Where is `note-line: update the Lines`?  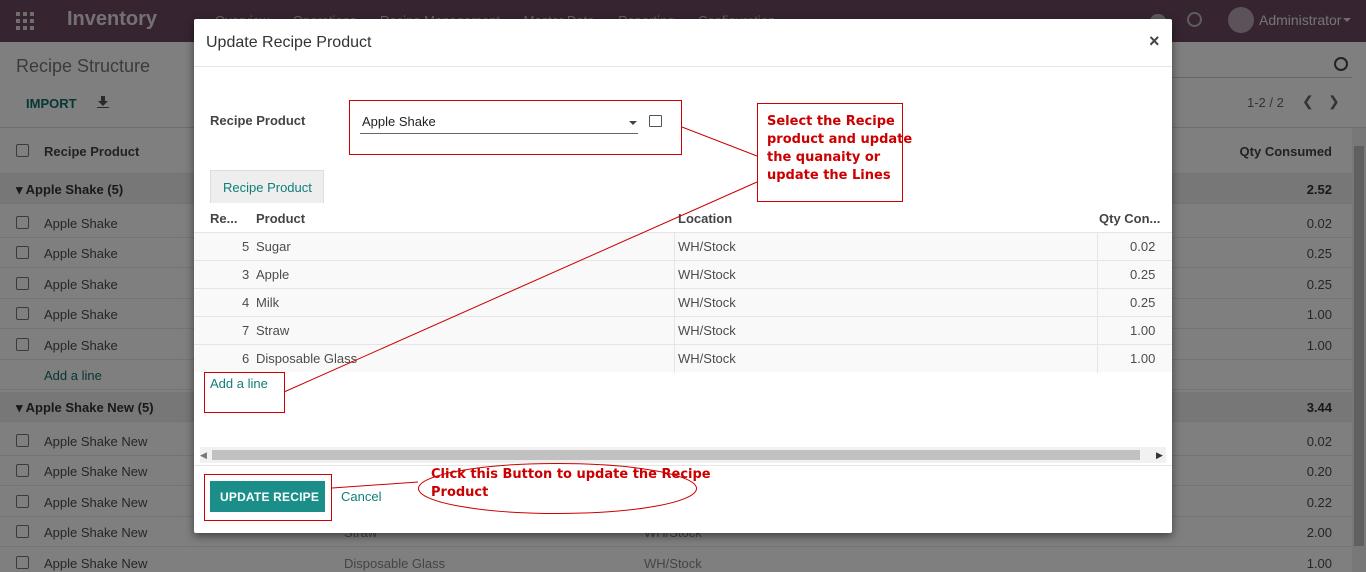
note-line: update the Lines is located at coordinates (829, 175).